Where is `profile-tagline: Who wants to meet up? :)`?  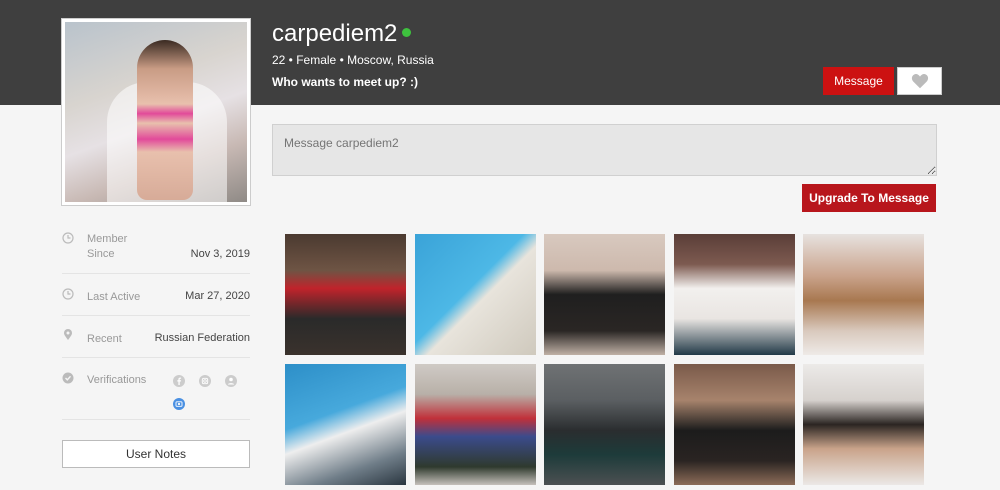 profile-tagline: Who wants to meet up? :) is located at coordinates (345, 82).